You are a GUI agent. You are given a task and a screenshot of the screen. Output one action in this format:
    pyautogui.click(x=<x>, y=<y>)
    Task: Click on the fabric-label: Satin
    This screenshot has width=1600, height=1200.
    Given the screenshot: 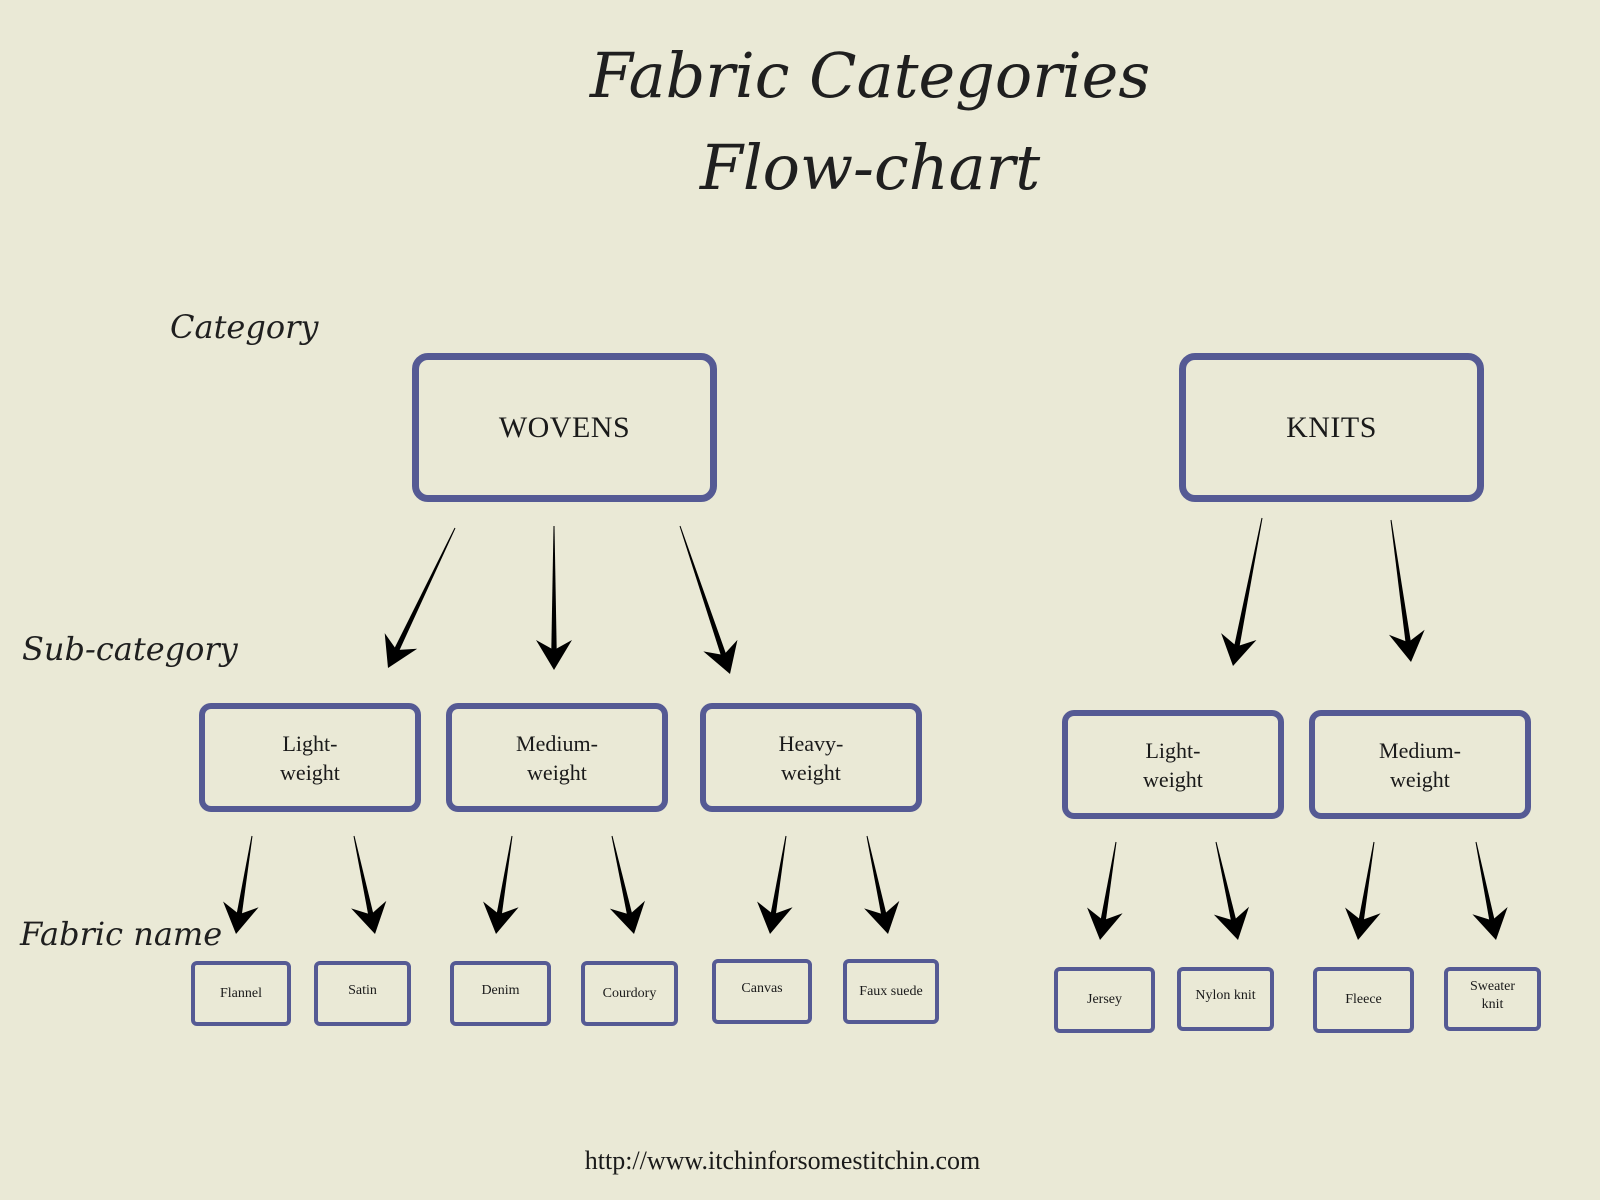 What is the action you would take?
    pyautogui.click(x=362, y=990)
    